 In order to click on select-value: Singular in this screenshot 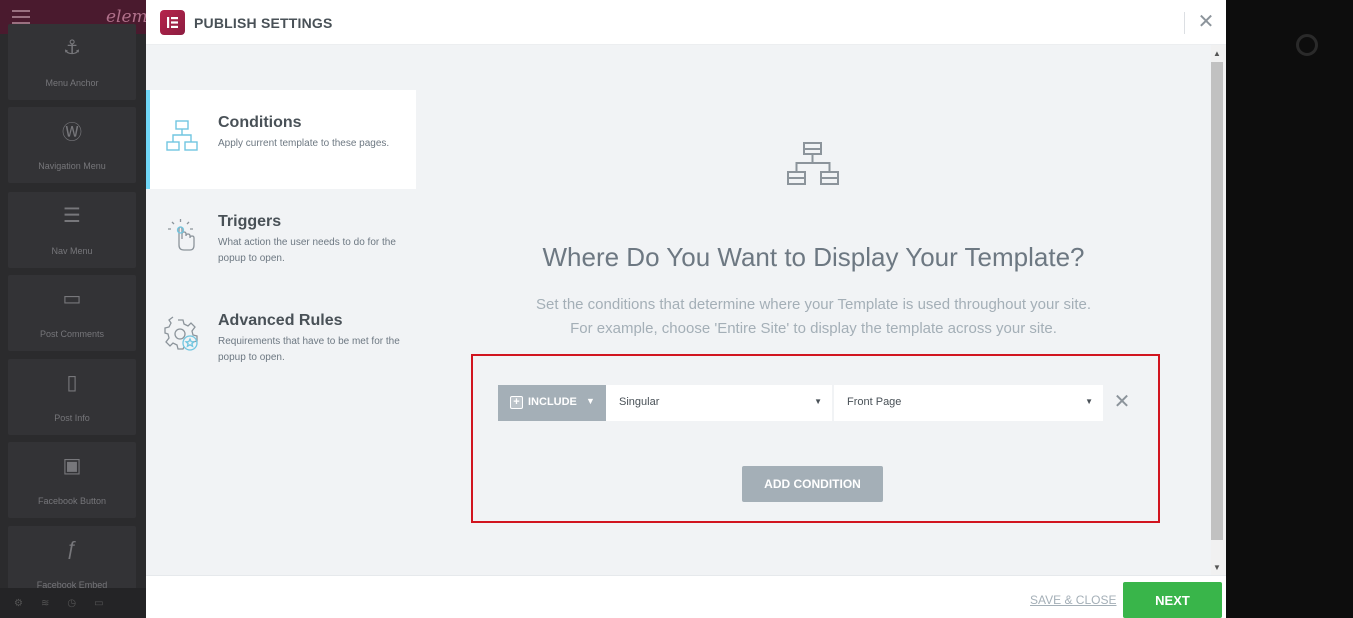, I will do `click(639, 402)`.